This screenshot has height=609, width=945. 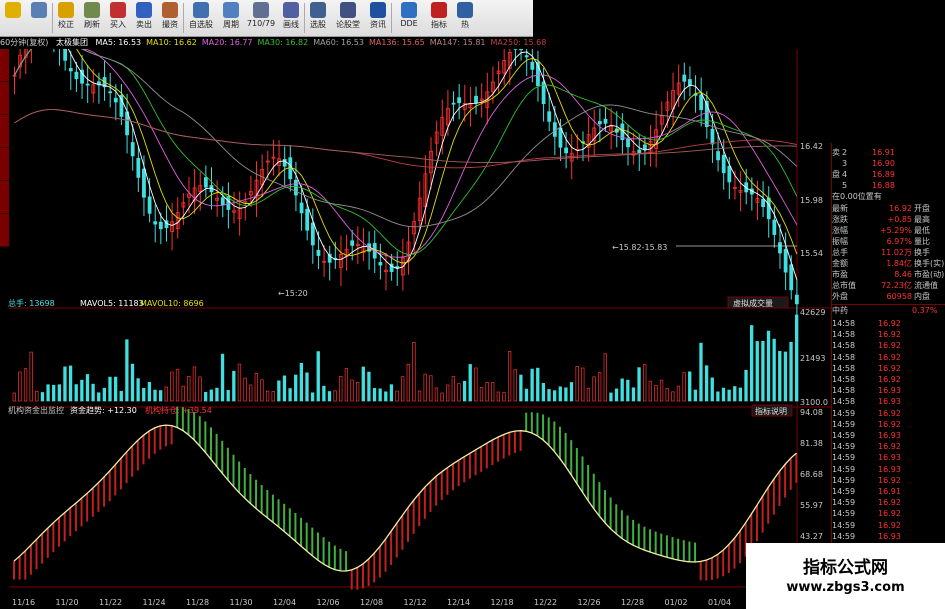 What do you see at coordinates (348, 18) in the screenshot?
I see `forum-button: 论股堂` at bounding box center [348, 18].